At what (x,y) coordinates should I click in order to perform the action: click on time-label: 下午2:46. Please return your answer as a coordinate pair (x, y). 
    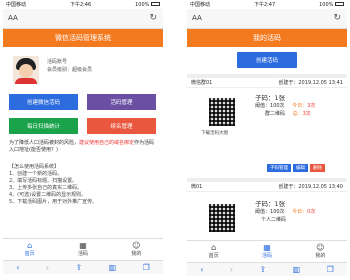
    Looking at the image, I should click on (80, 5).